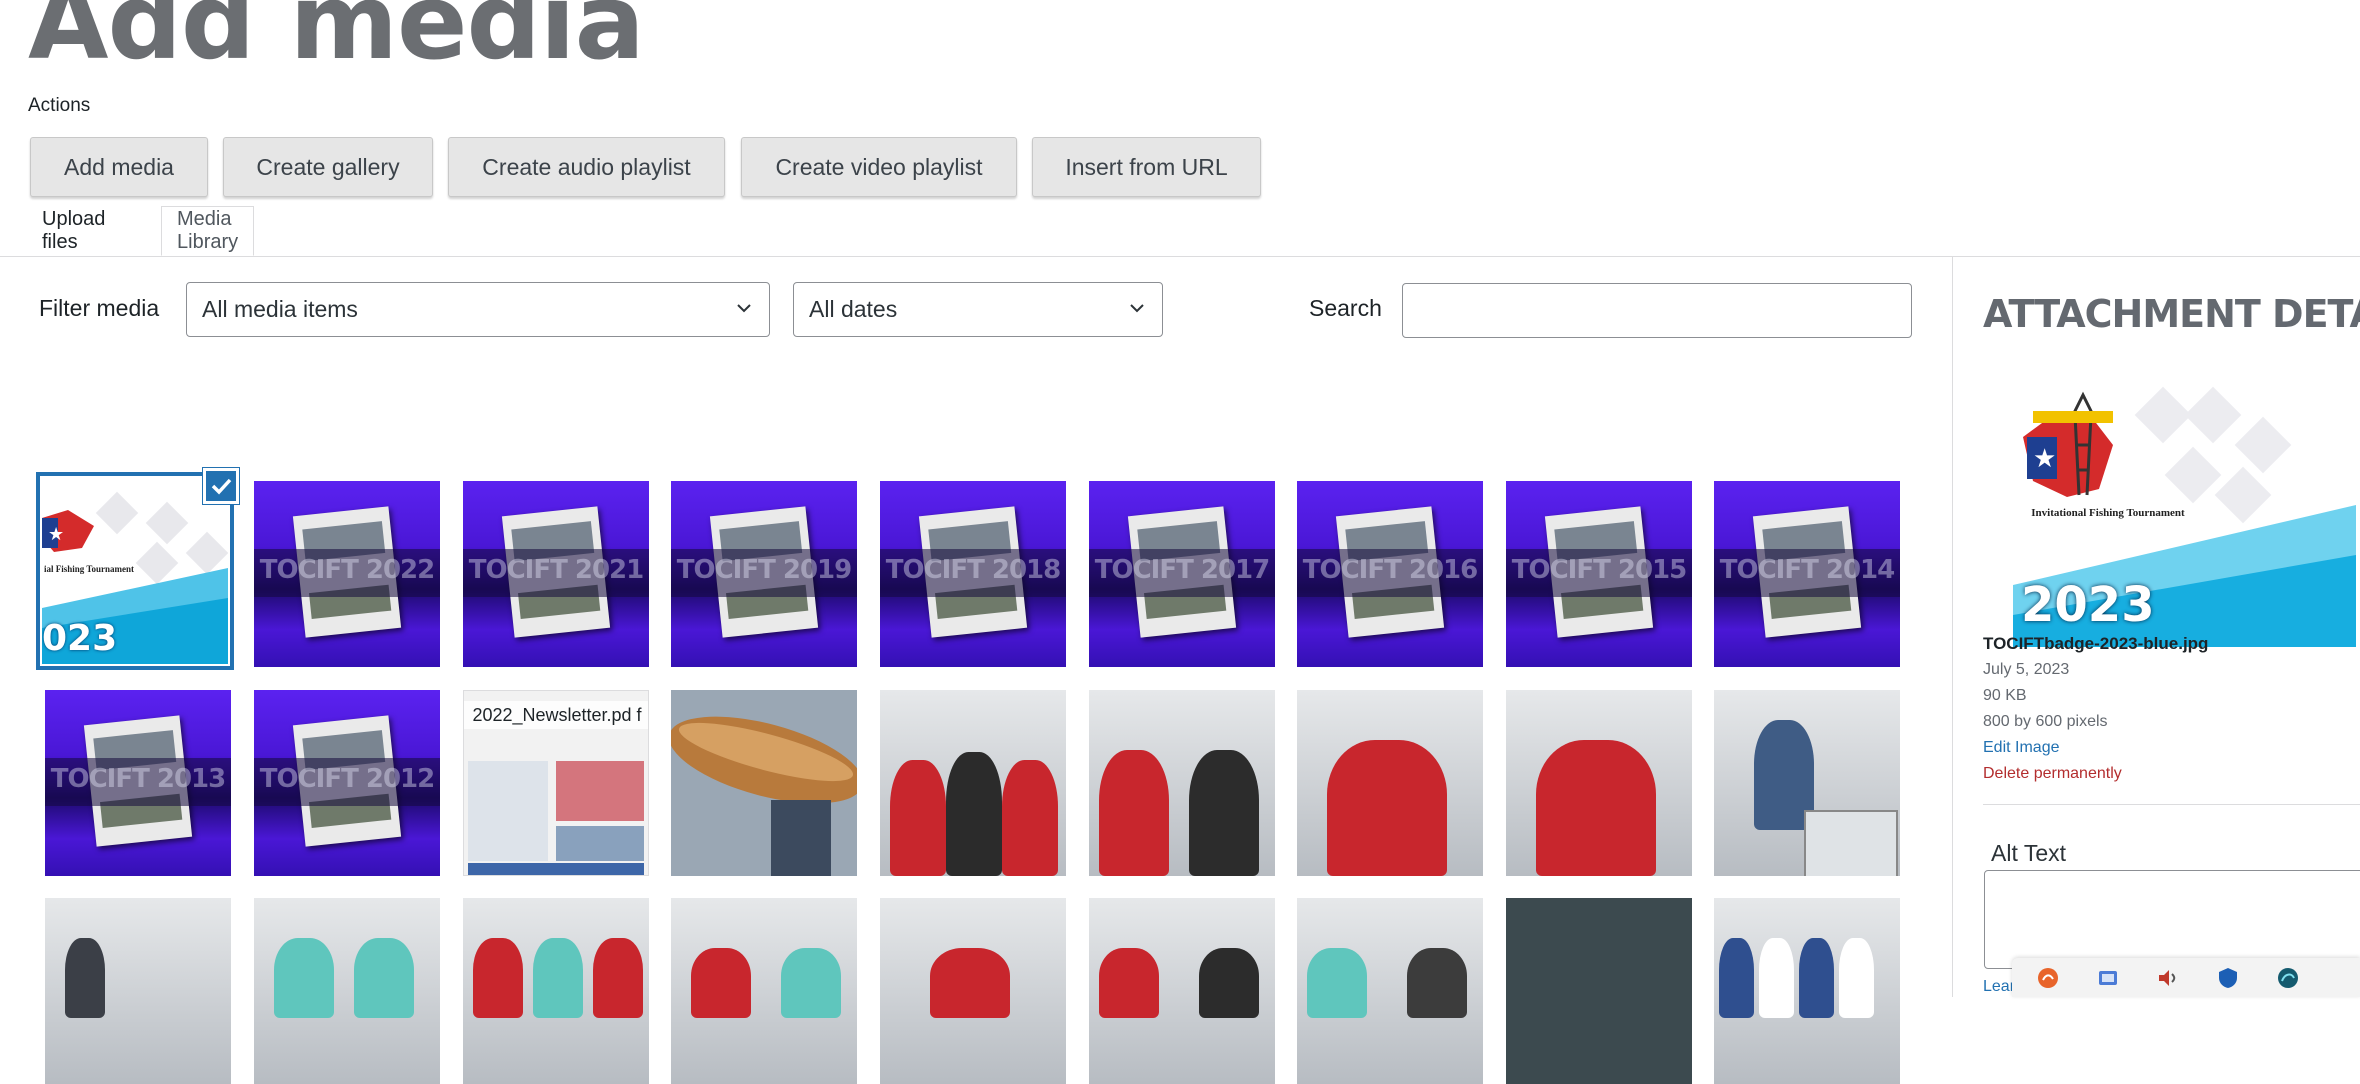 The height and width of the screenshot is (1084, 2360). What do you see at coordinates (347, 779) in the screenshot?
I see `cover-text: TOCIFT 2012` at bounding box center [347, 779].